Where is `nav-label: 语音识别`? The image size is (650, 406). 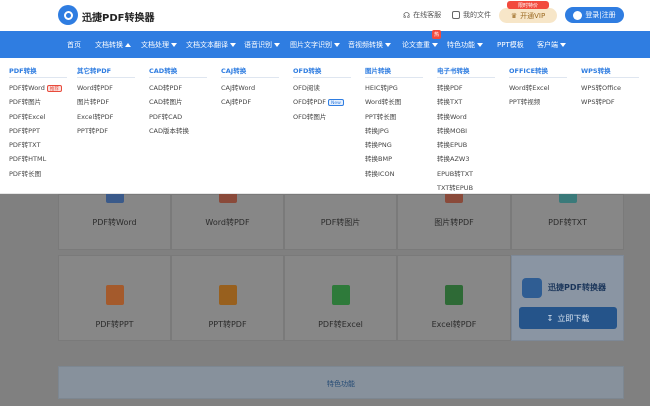 nav-label: 语音识别 is located at coordinates (258, 45).